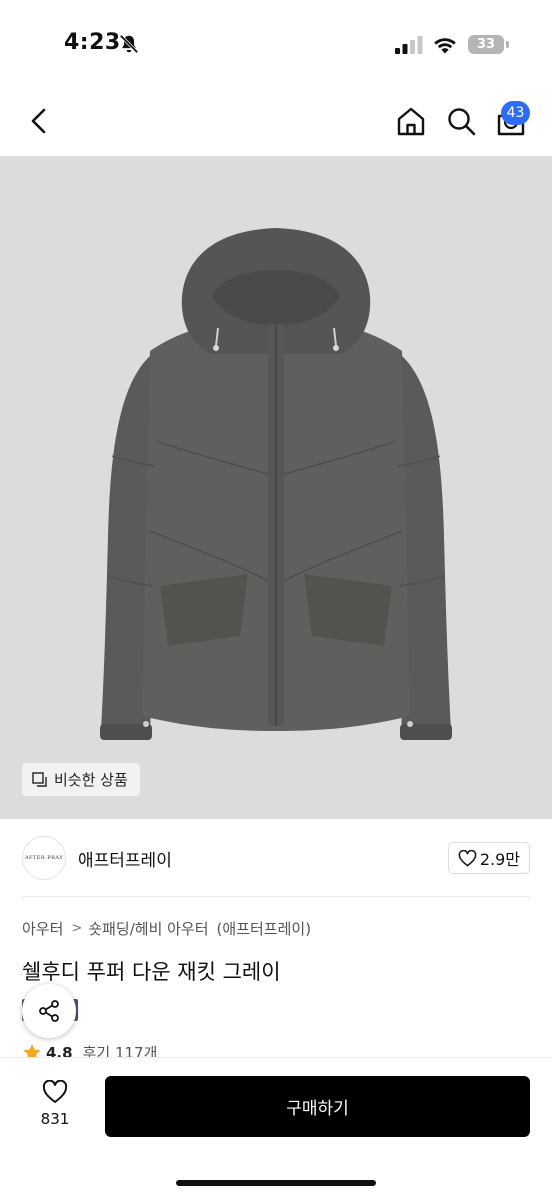 Image resolution: width=552 pixels, height=1200 pixels. I want to click on similar-products-label: 비슷한 상품, so click(91, 780).